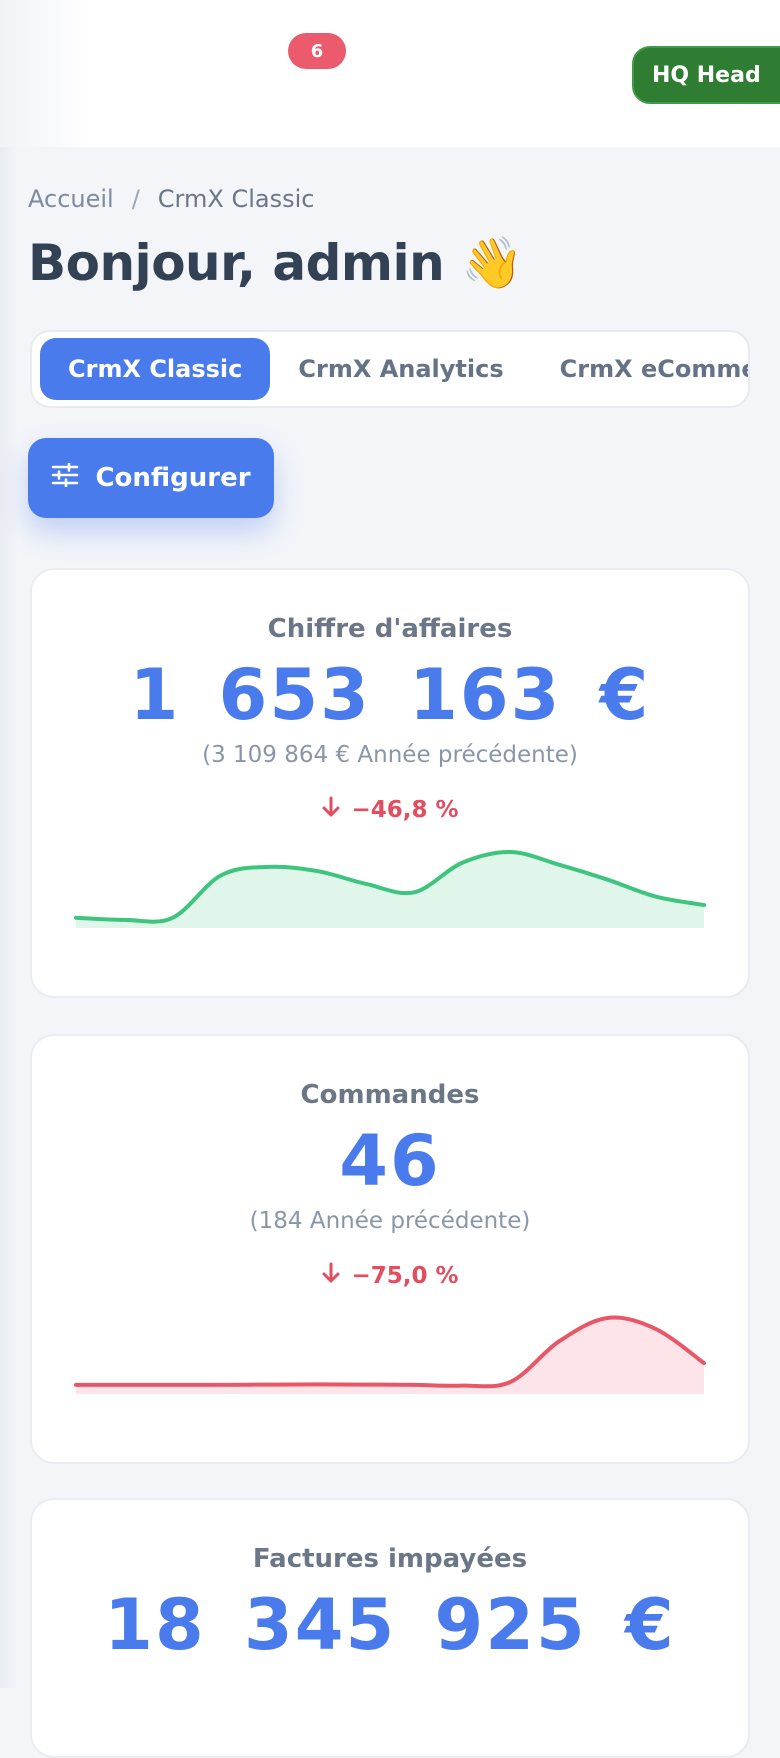 The image size is (780, 1758). I want to click on top-bar: 6 HQ Head, so click(390, 73).